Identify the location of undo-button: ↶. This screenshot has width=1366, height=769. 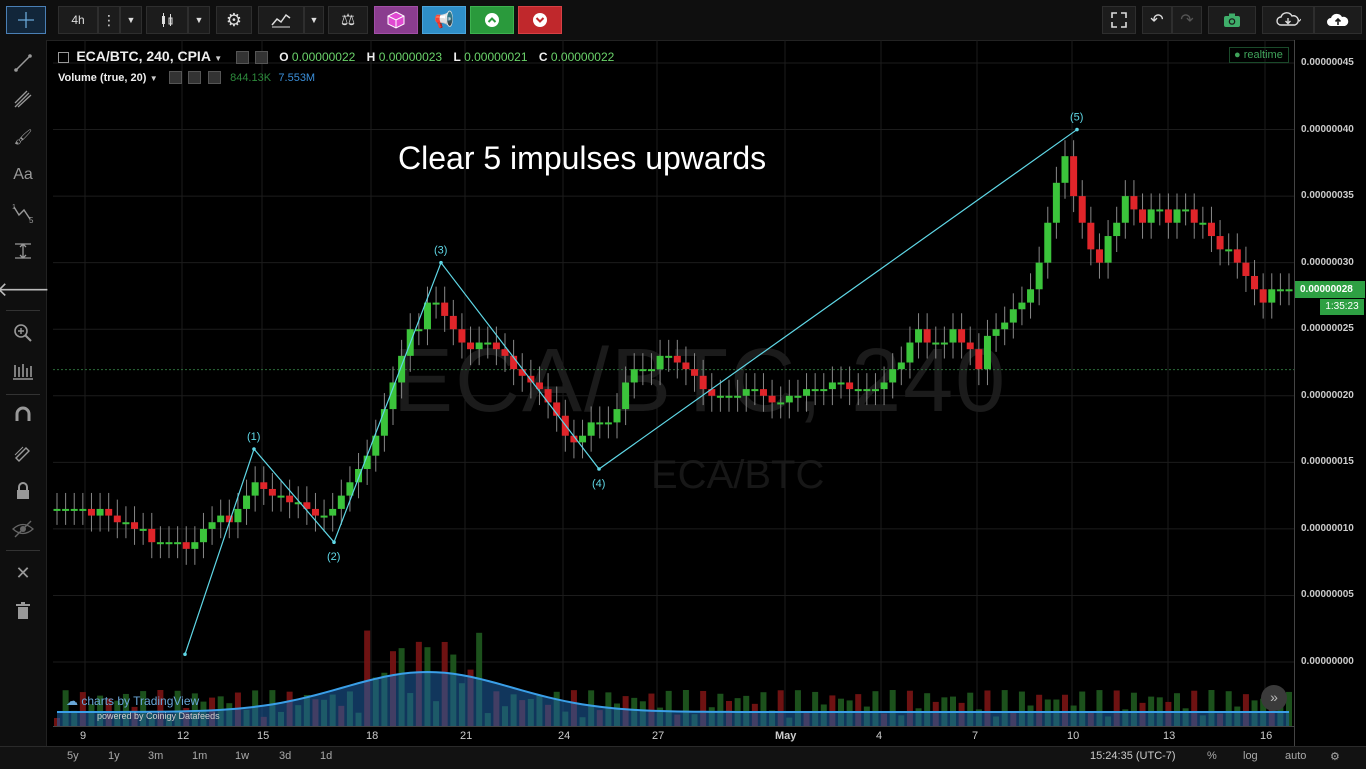
(1157, 20).